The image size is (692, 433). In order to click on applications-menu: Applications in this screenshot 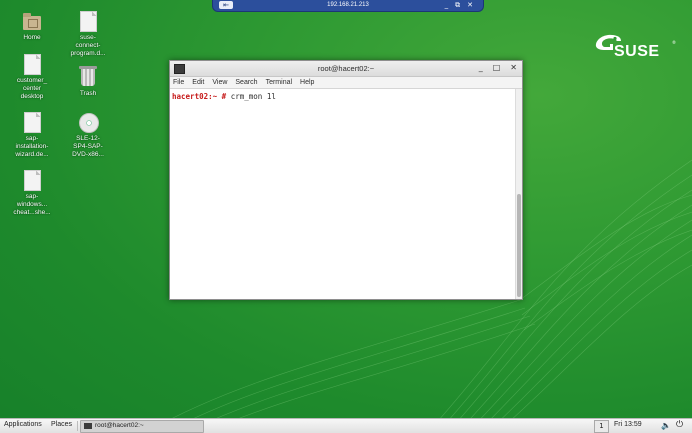, I will do `click(23, 424)`.